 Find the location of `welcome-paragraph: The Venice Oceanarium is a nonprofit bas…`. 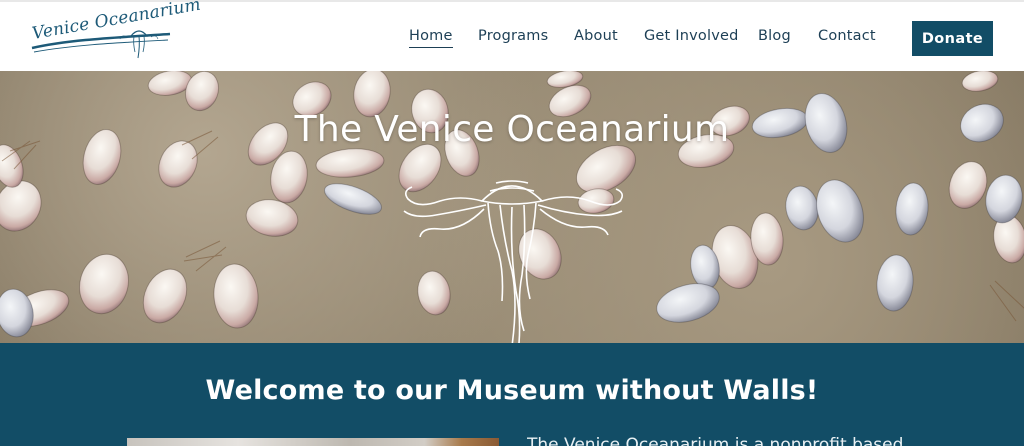

welcome-paragraph: The Venice Oceanarium is a nonprofit bas… is located at coordinates (715, 440).